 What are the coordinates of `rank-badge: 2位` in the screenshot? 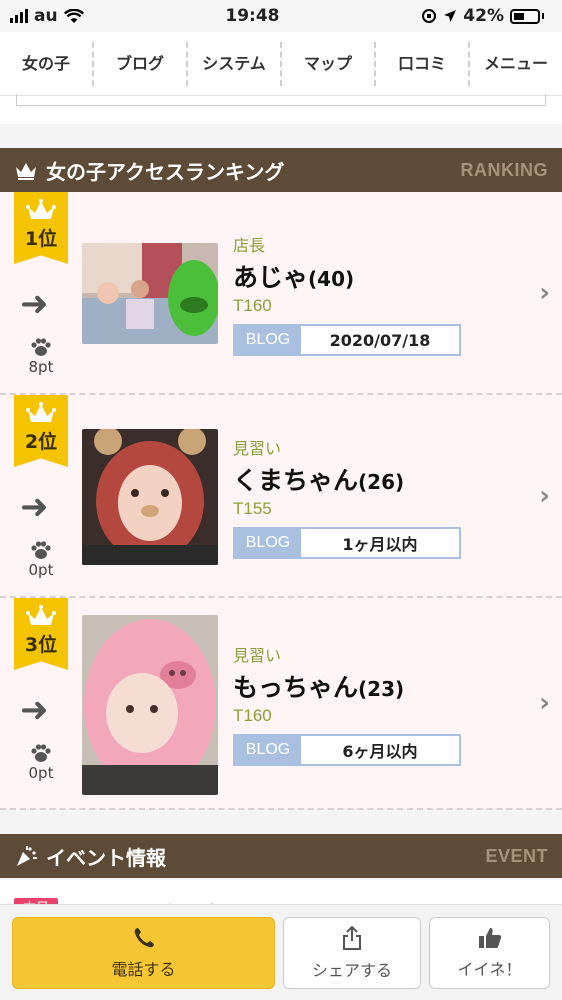 It's located at (41, 431).